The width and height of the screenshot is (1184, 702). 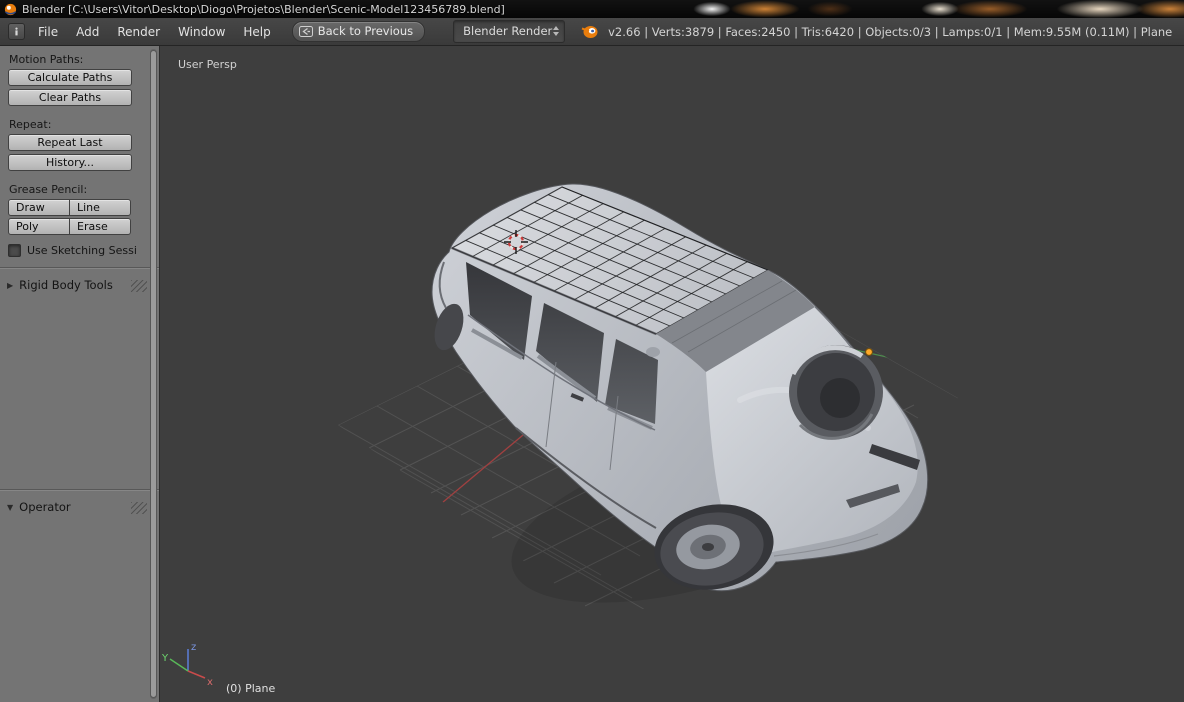 What do you see at coordinates (305, 31) in the screenshot?
I see `back-arrow-icon` at bounding box center [305, 31].